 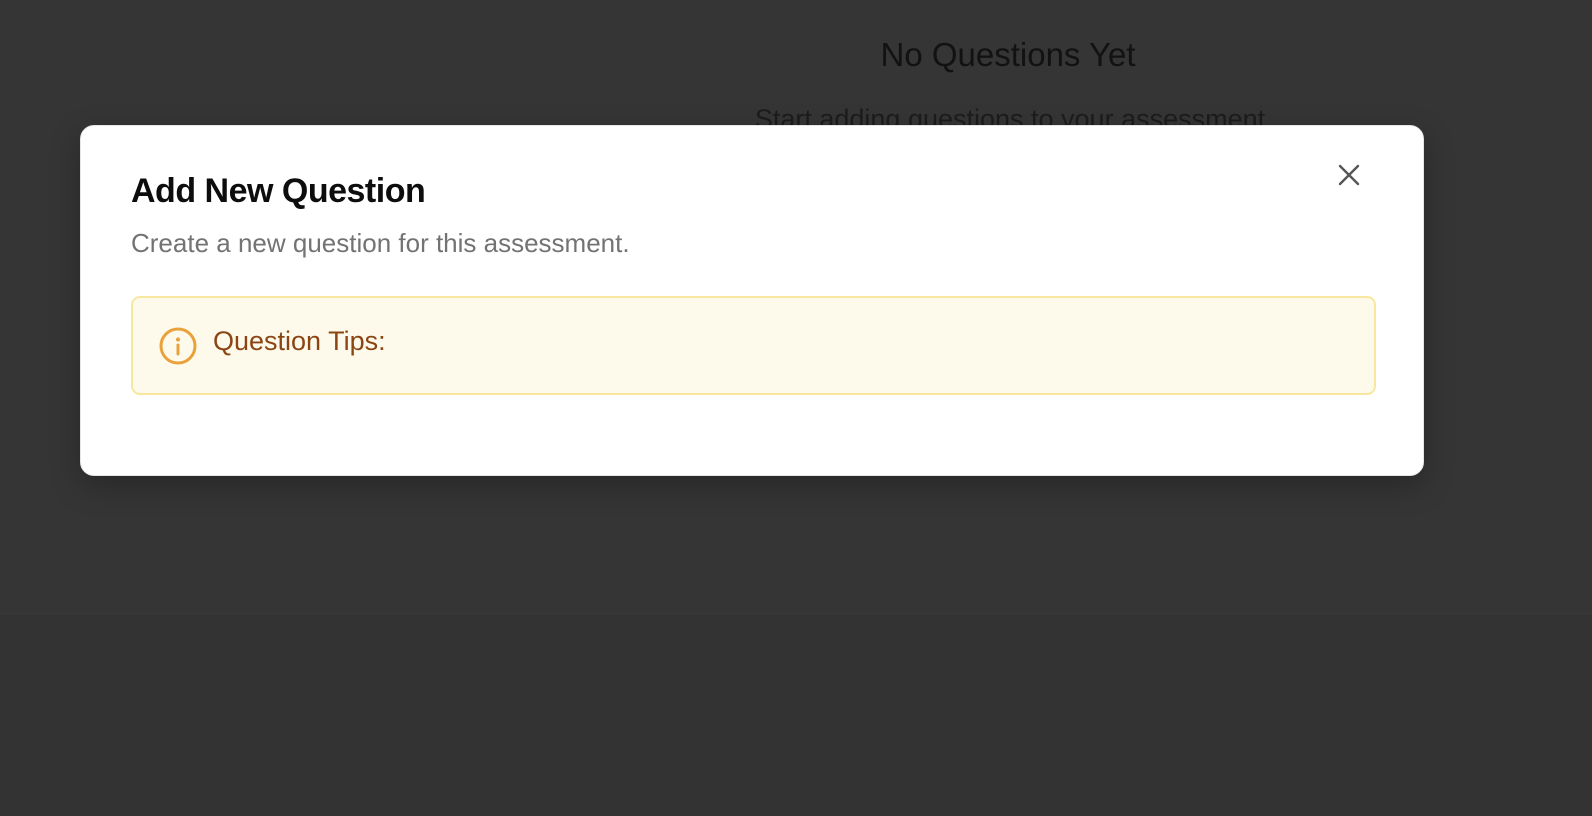 I want to click on tips-title: Question Tips:, so click(x=299, y=341).